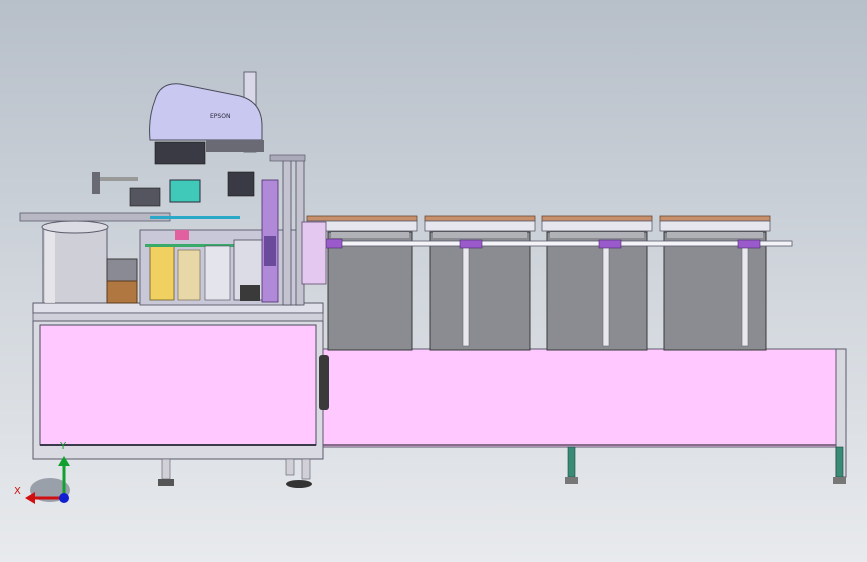 This screenshot has height=562, width=867. I want to click on yellow-panel, so click(162, 273).